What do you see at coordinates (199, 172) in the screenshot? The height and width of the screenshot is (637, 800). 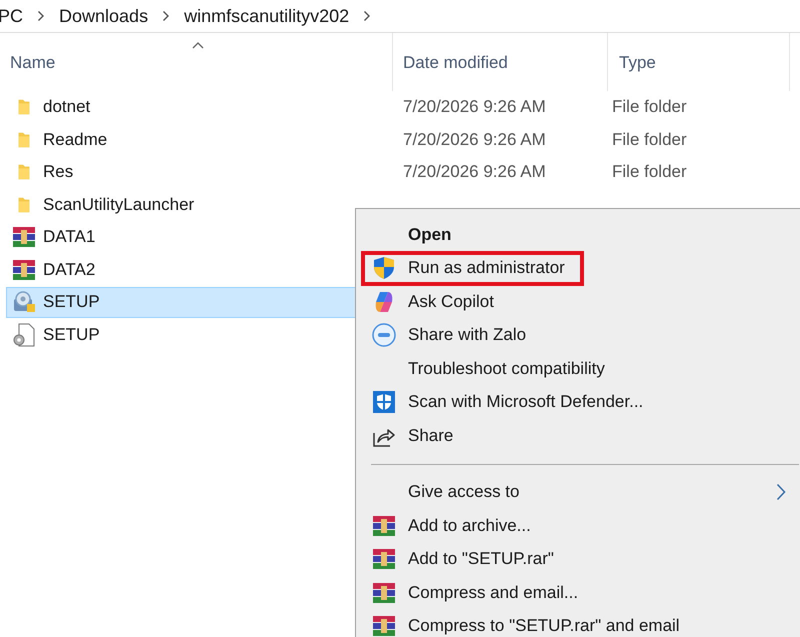 I see `file-row: Res` at bounding box center [199, 172].